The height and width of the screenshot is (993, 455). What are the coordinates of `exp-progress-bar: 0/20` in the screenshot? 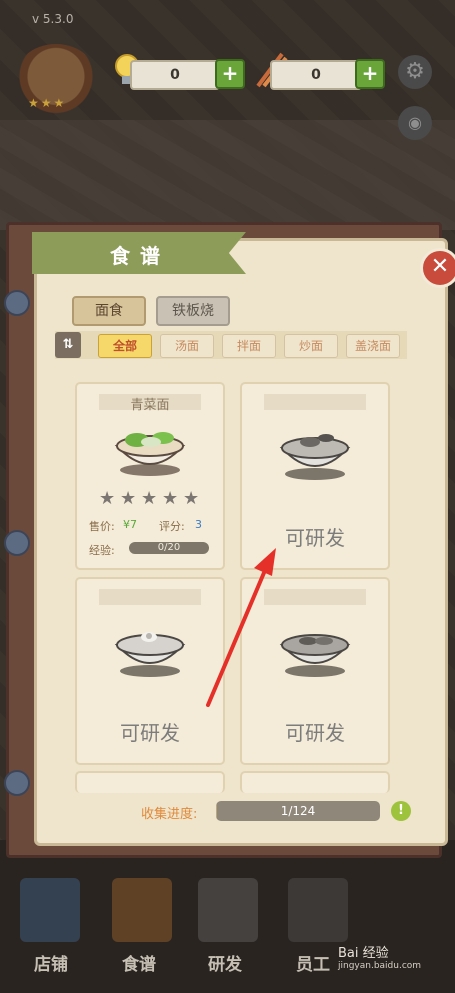 It's located at (169, 548).